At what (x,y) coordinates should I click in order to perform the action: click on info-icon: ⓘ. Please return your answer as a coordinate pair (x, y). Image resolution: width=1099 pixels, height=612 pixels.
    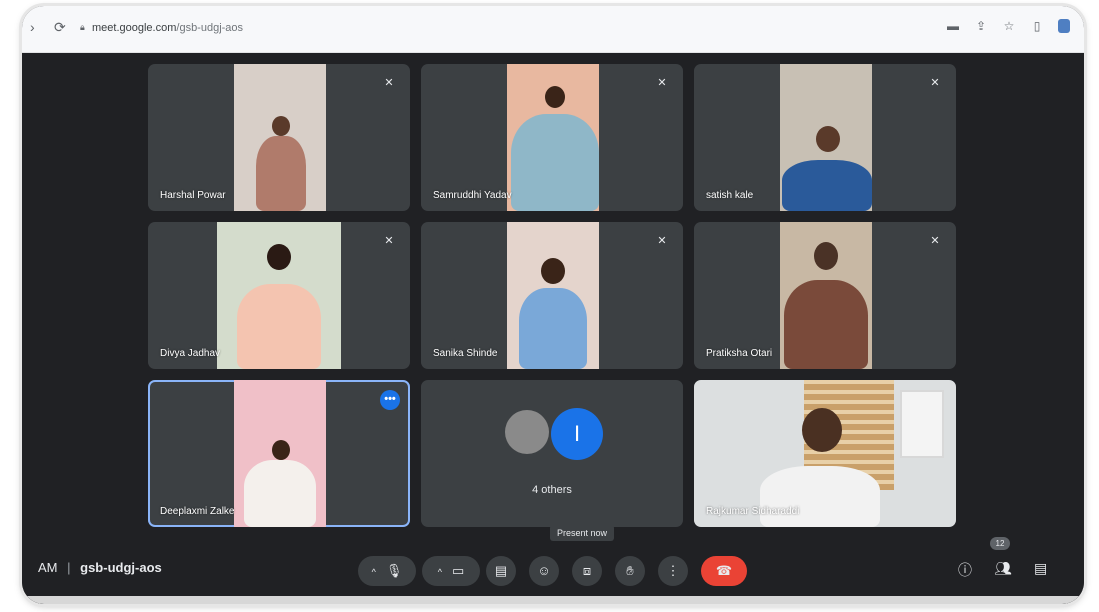
    Looking at the image, I should click on (965, 570).